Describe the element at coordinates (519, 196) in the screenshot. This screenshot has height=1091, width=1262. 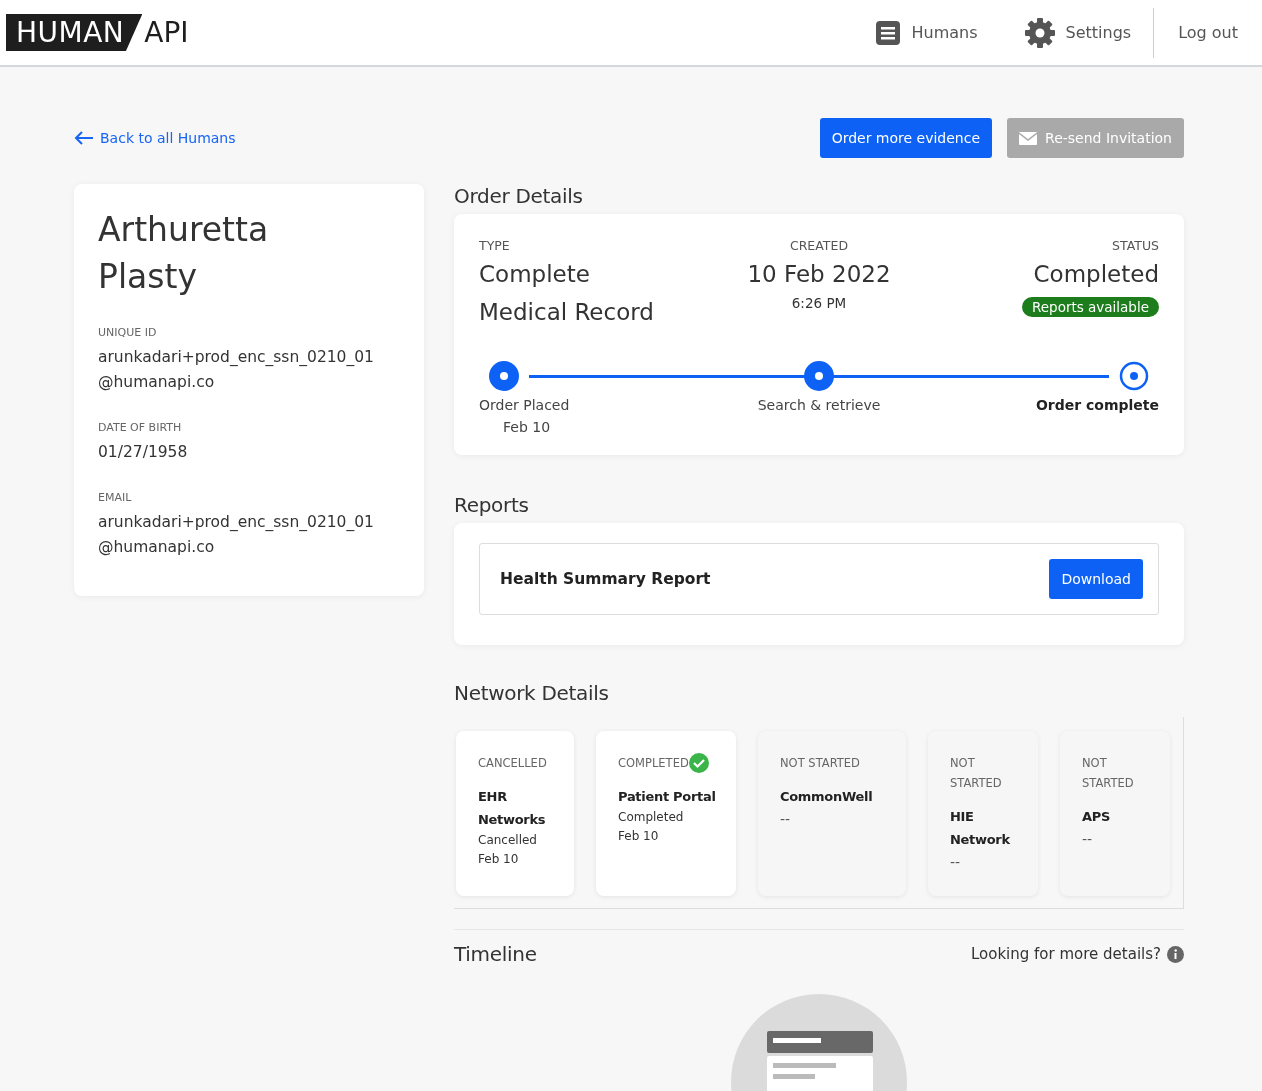
I see `section-title: Order Details` at that location.